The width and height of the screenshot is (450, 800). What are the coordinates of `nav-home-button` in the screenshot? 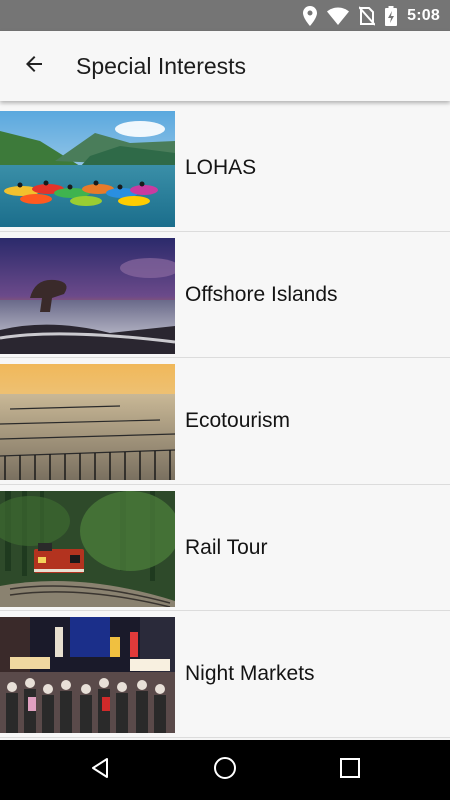 It's located at (225, 770).